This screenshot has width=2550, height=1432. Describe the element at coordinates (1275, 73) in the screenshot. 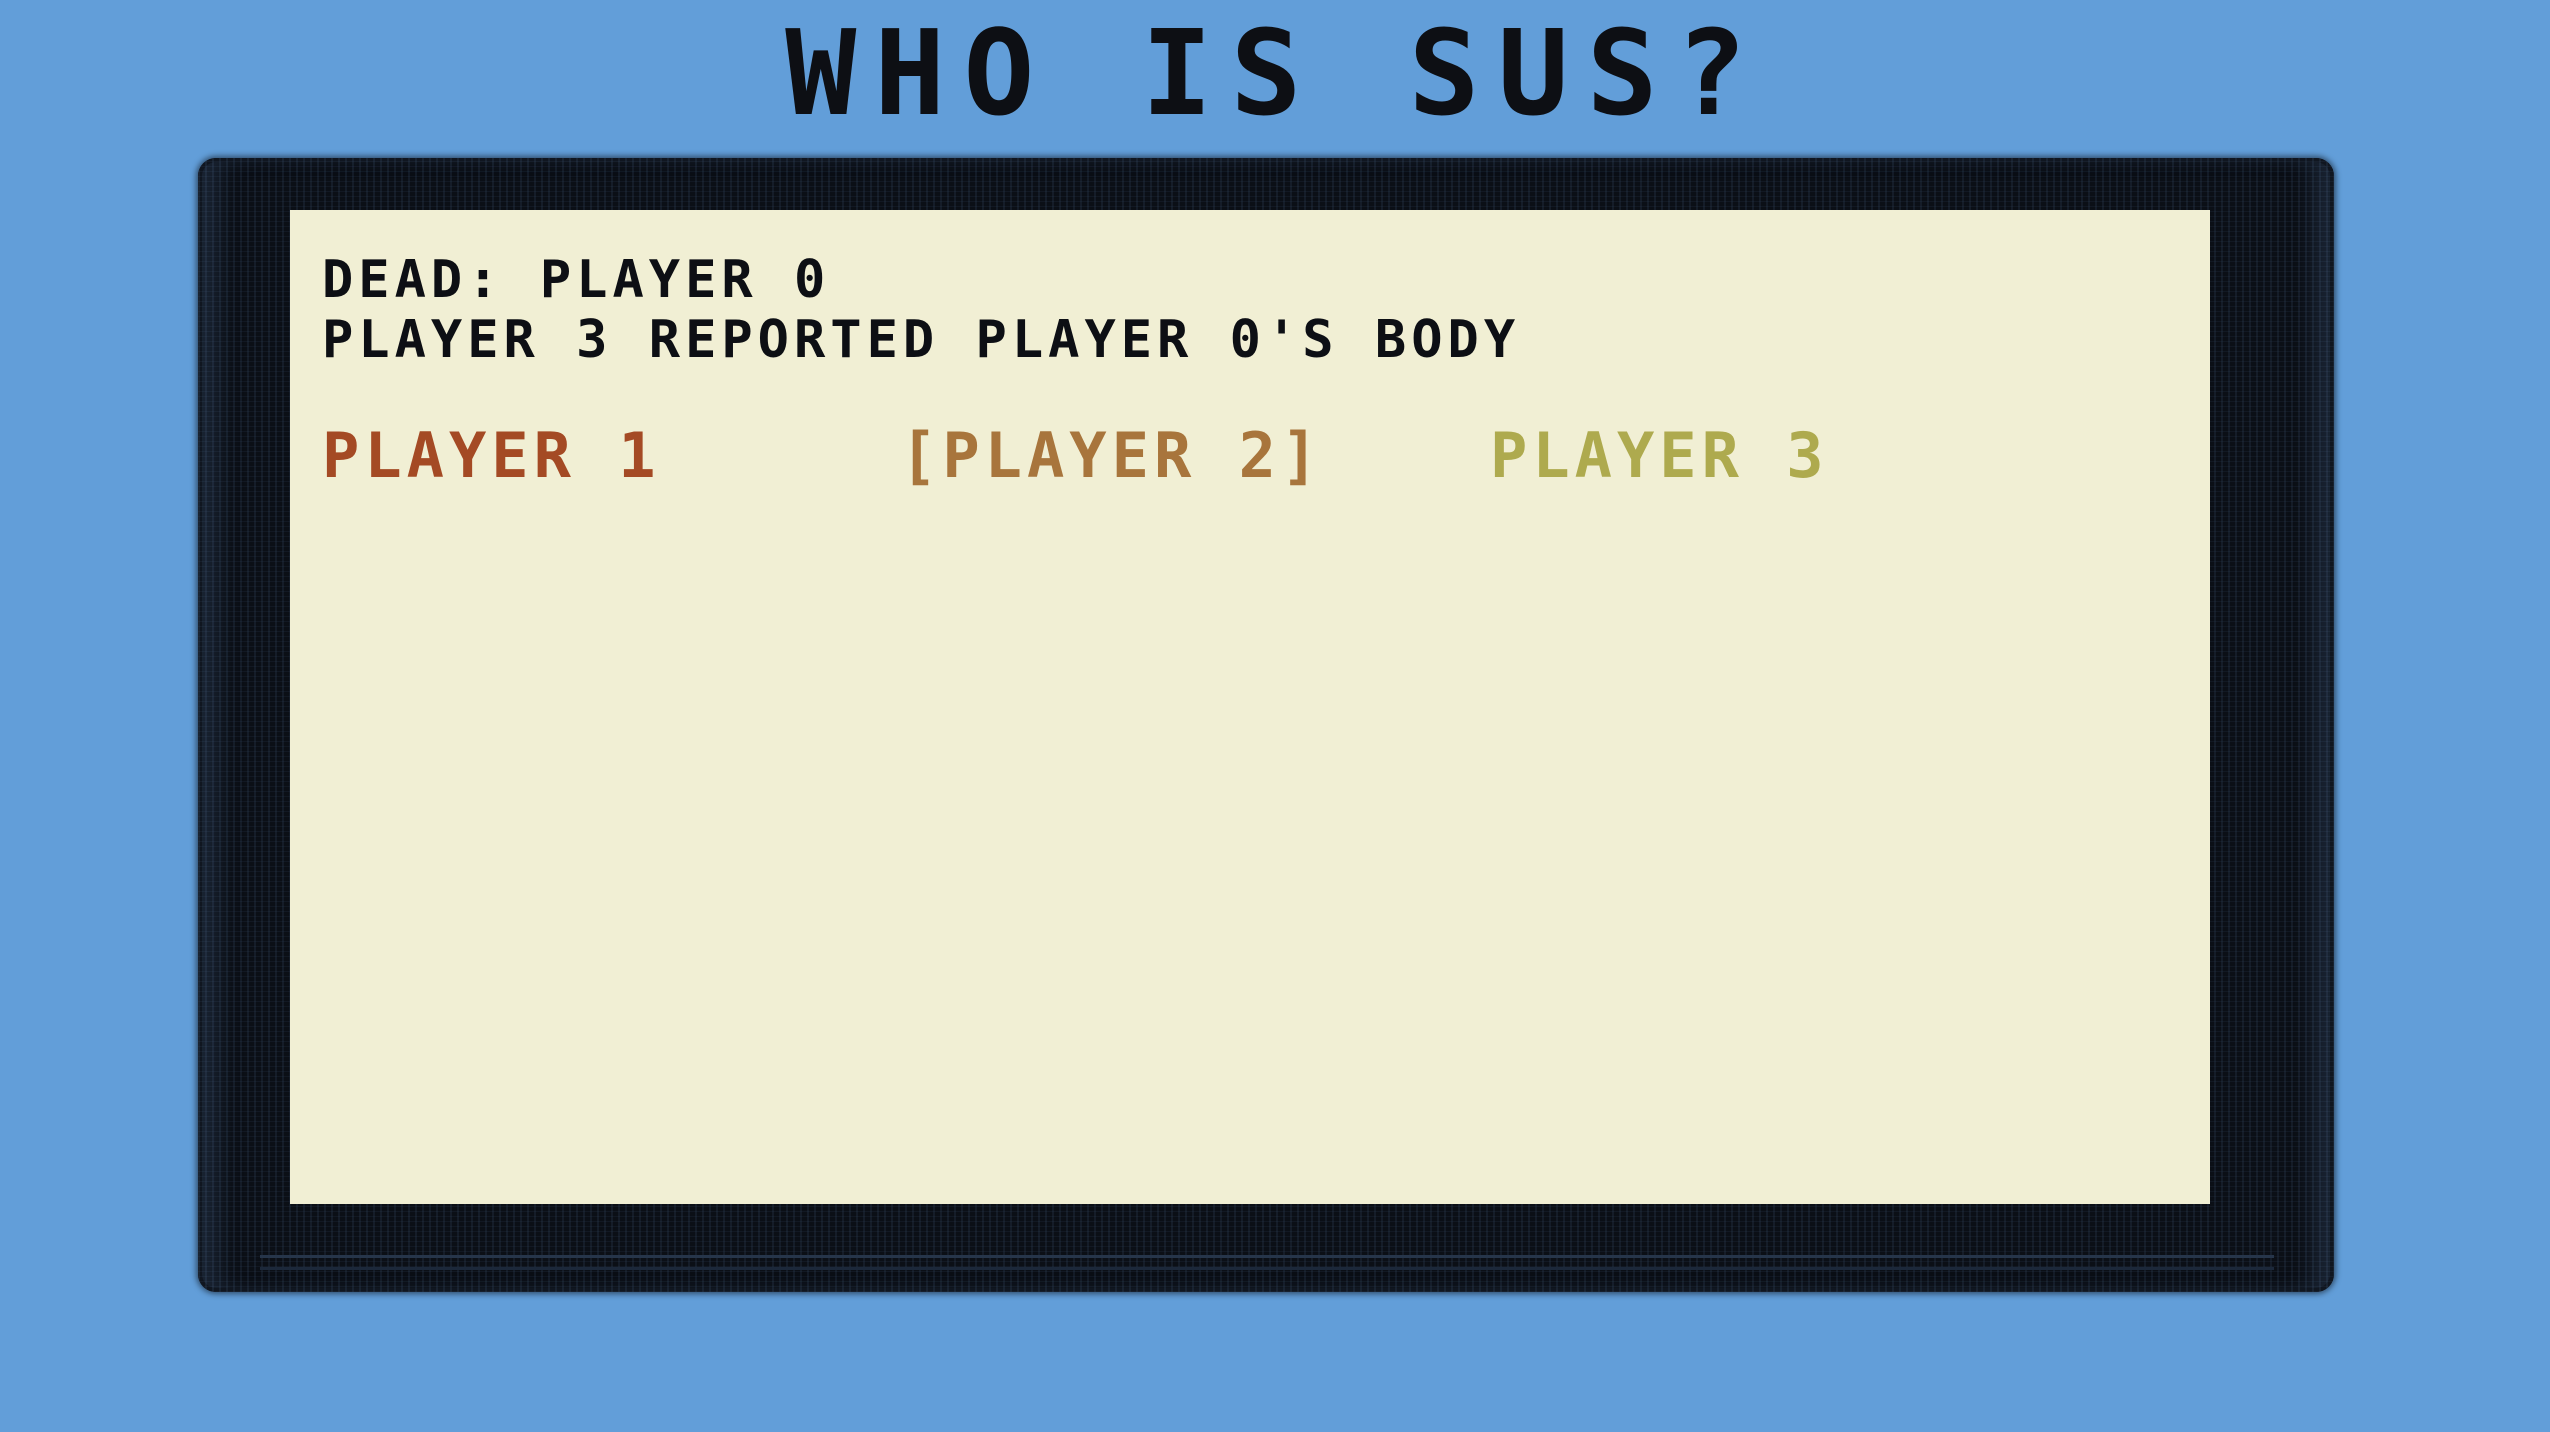

I see `game-title: WHO IS SUS?` at that location.